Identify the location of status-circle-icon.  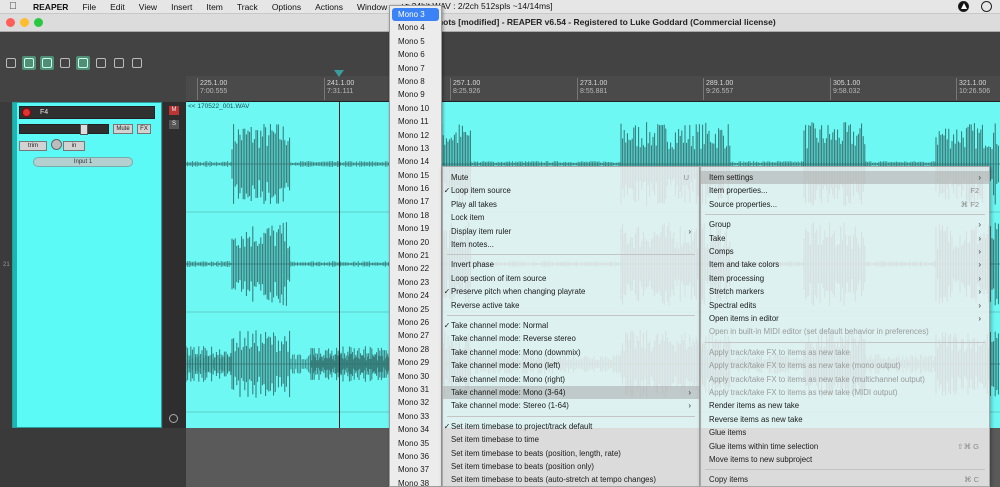
(986, 6).